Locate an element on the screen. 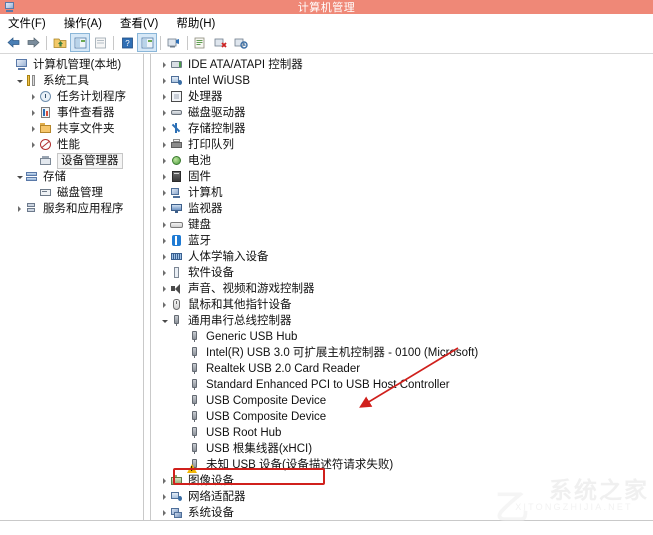 This screenshot has height=535, width=653. tree-device-manager: 设备管理器 is located at coordinates (71, 161).